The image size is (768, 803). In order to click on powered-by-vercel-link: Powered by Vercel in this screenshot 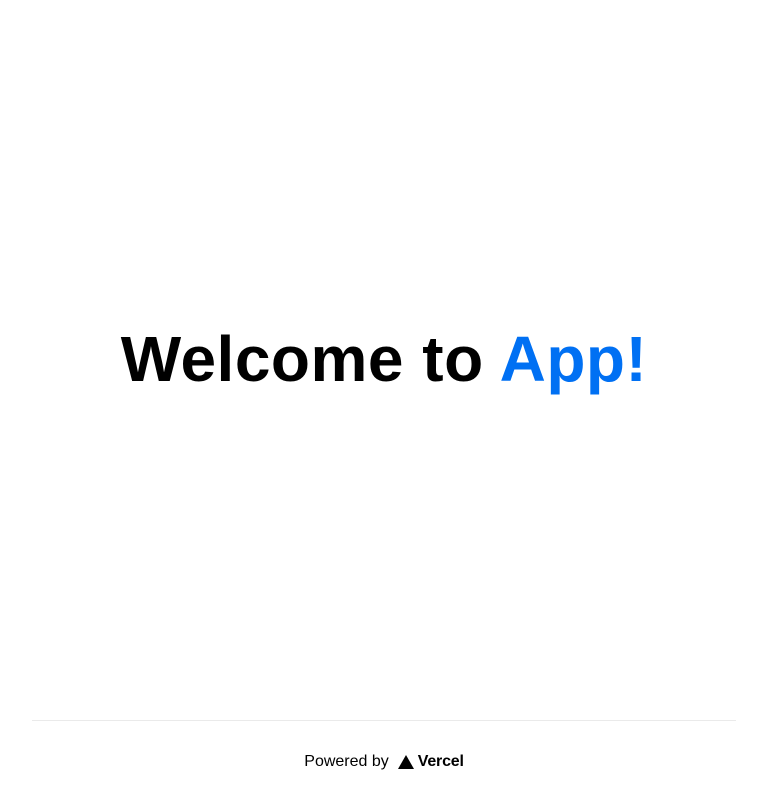, I will do `click(384, 762)`.